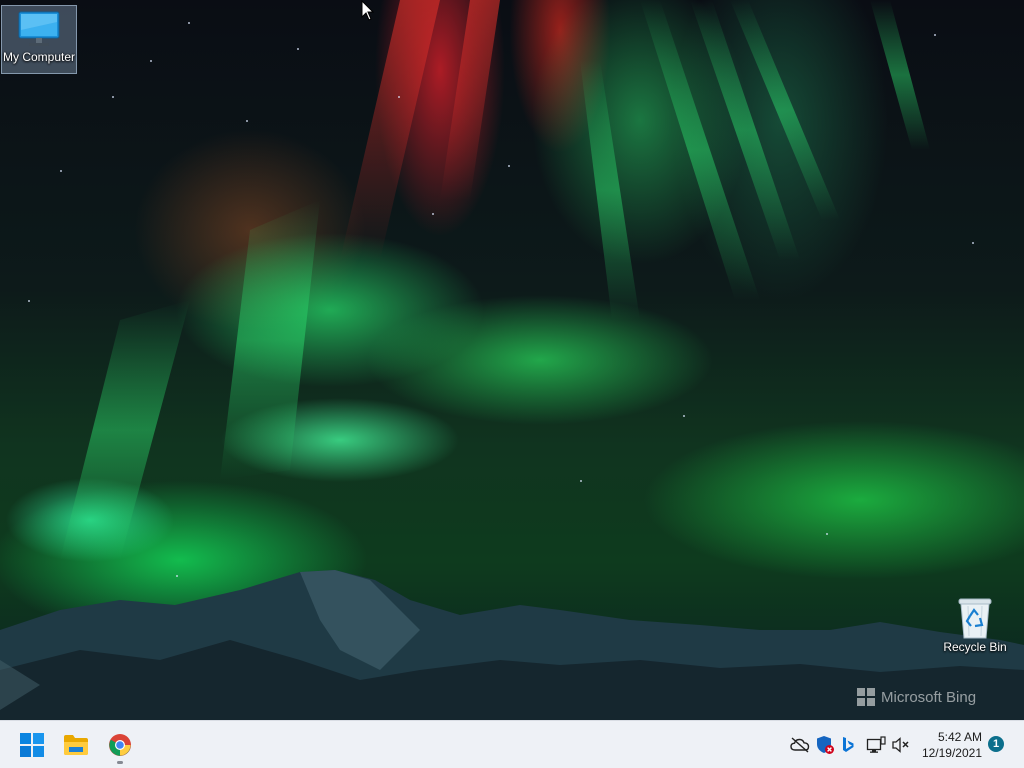  I want to click on taskbar-clock: 5:42 AM 12/19/2021, so click(951, 745).